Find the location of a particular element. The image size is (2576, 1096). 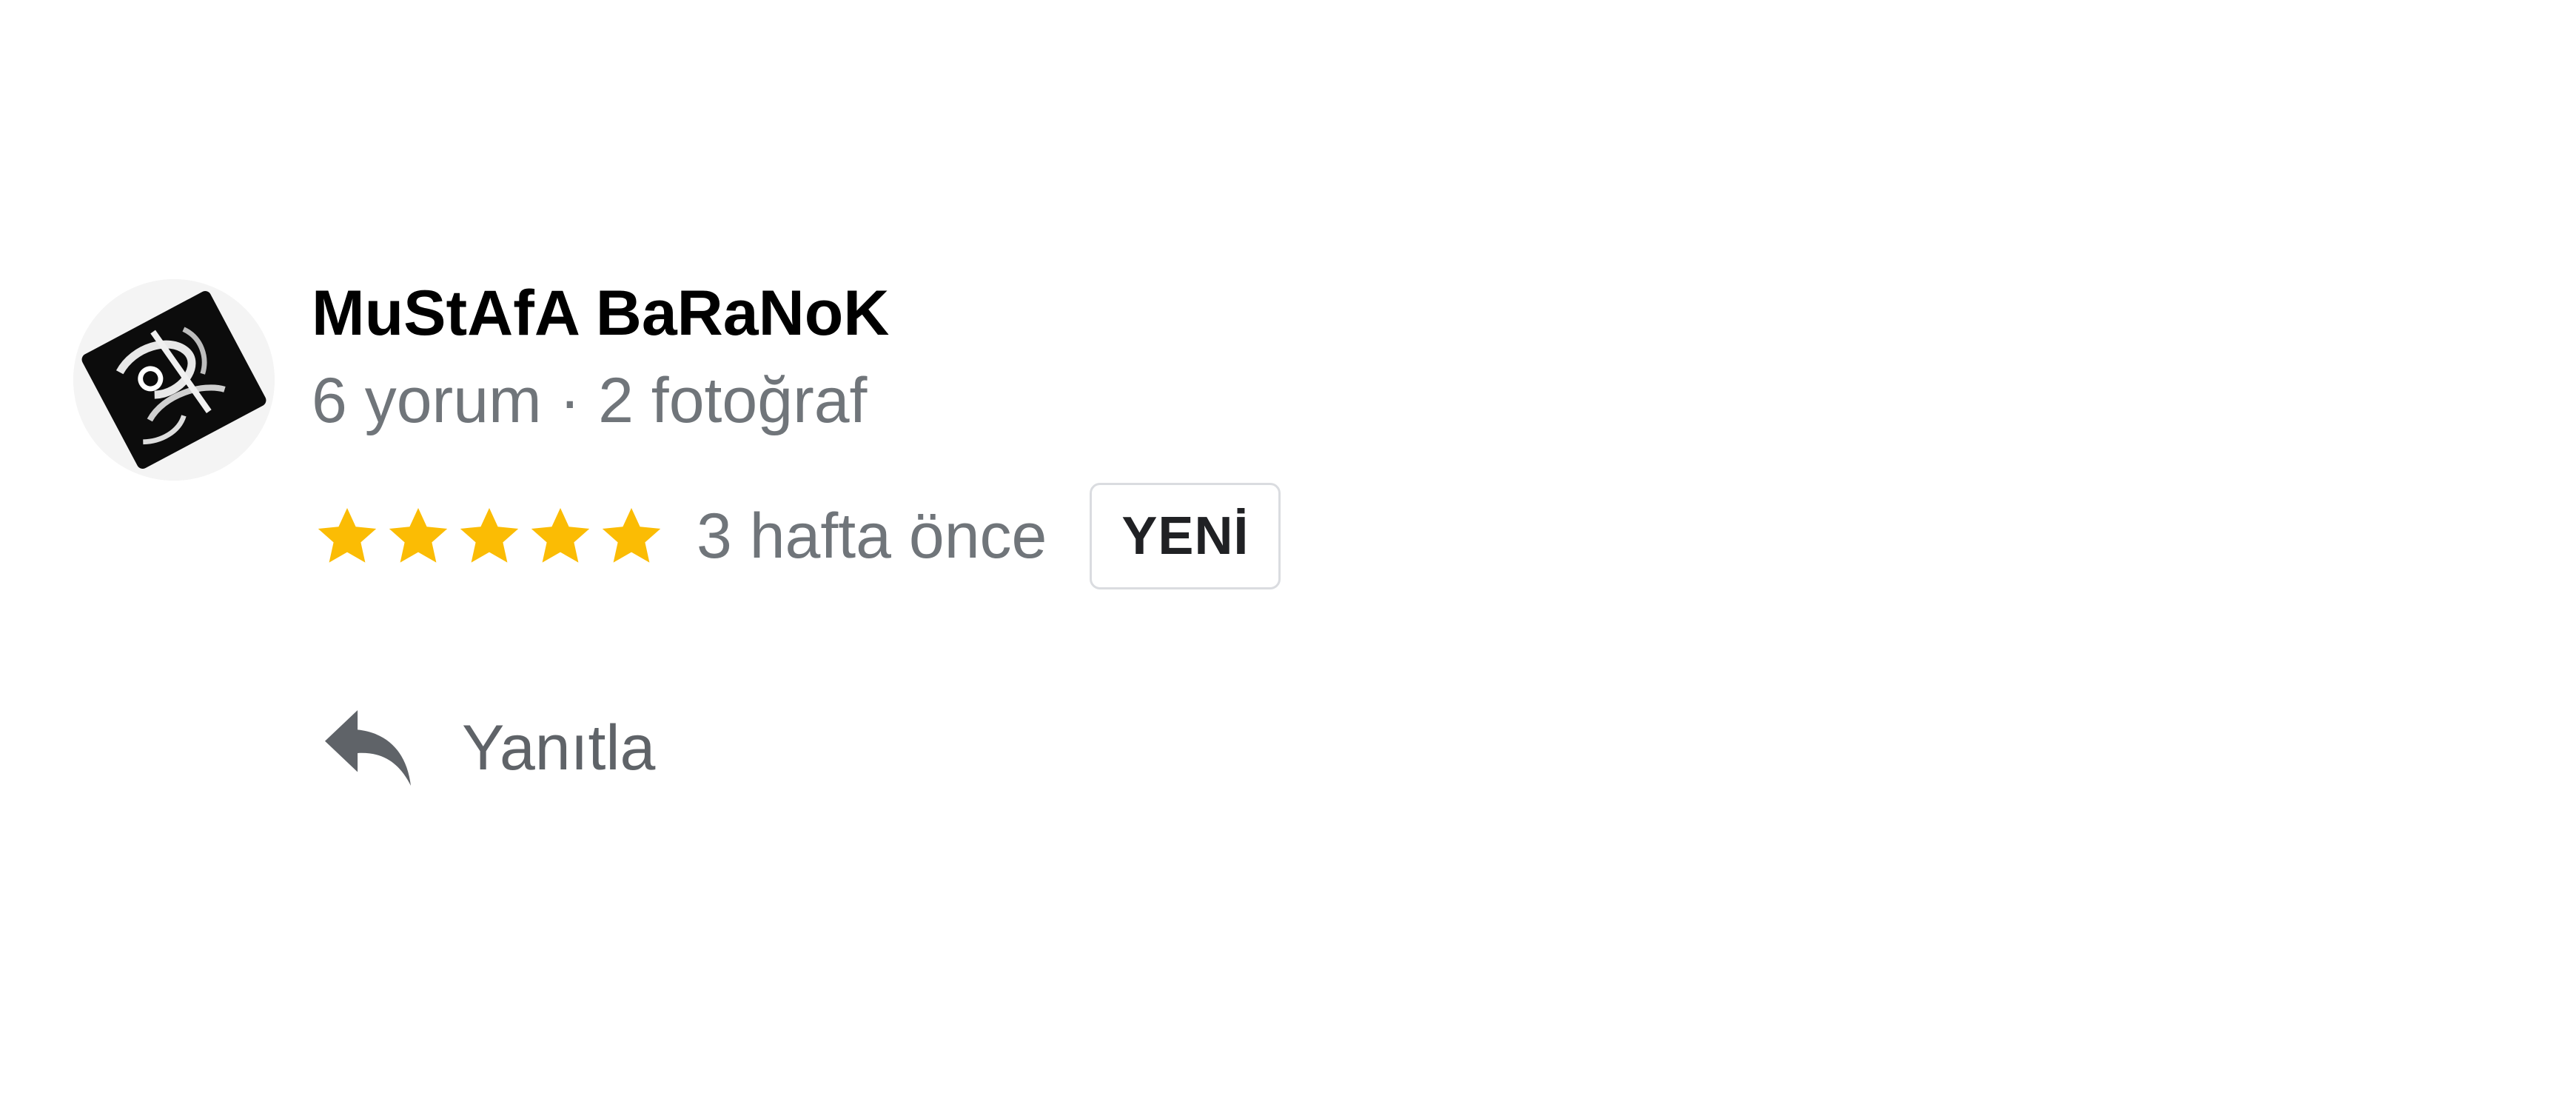

rating-row: 3 hafta önce YENİ is located at coordinates (796, 536).